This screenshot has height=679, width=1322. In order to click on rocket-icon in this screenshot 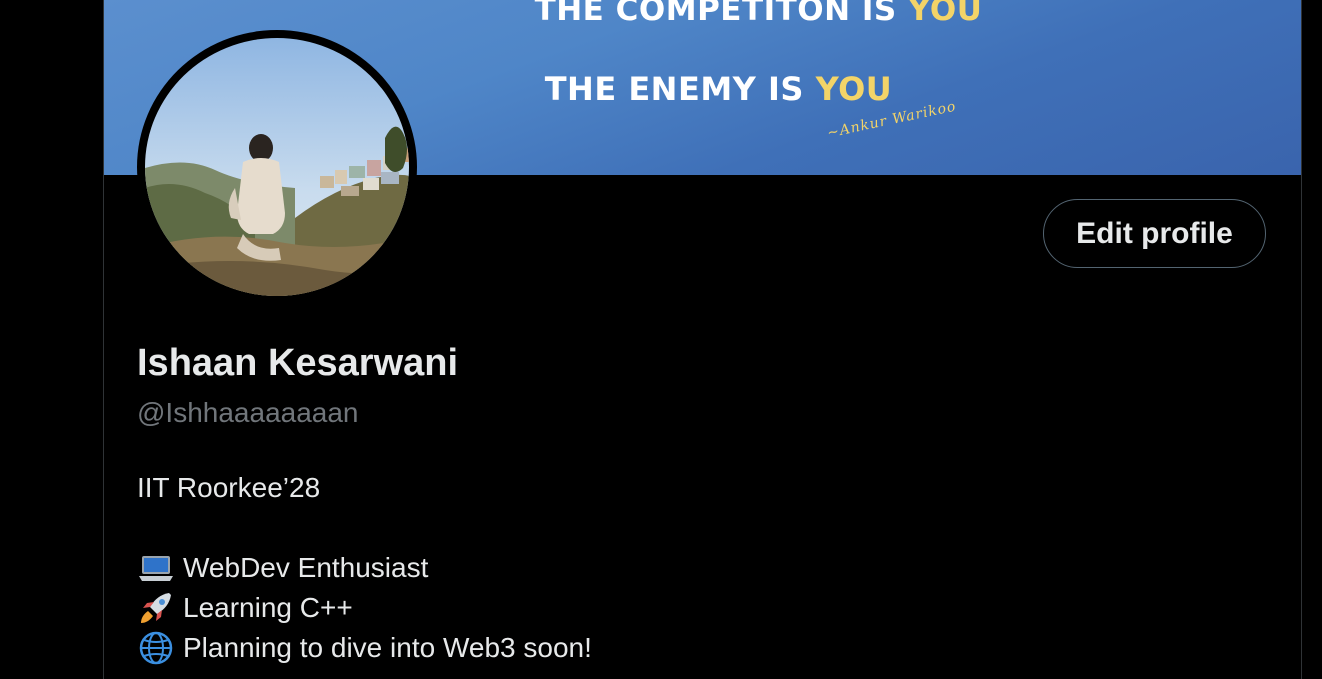, I will do `click(156, 608)`.